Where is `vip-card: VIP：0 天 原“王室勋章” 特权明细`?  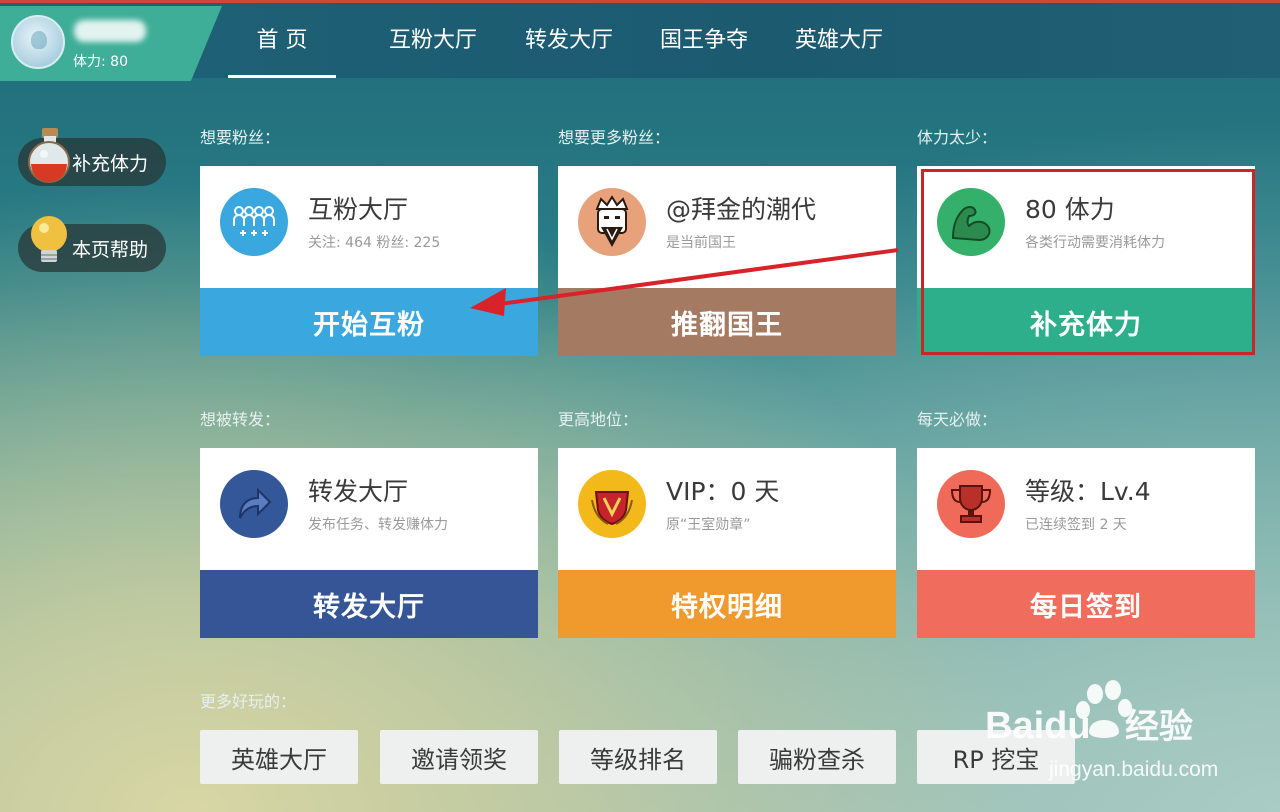 vip-card: VIP：0 天 原“王室勋章” 特权明细 is located at coordinates (727, 543).